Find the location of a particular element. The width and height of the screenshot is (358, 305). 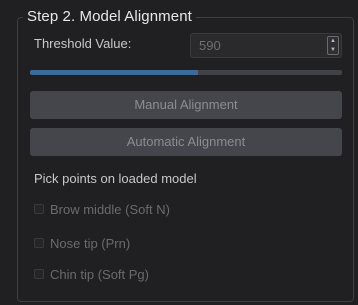

progress-fill is located at coordinates (114, 72).